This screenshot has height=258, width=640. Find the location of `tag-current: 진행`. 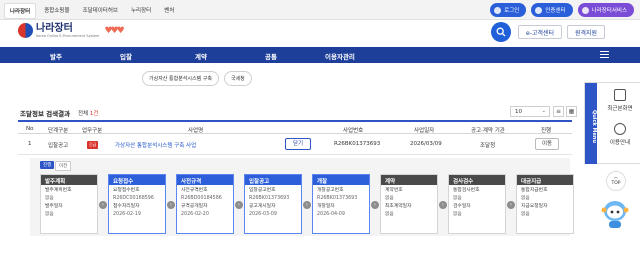

tag-current: 진행 is located at coordinates (47, 165).